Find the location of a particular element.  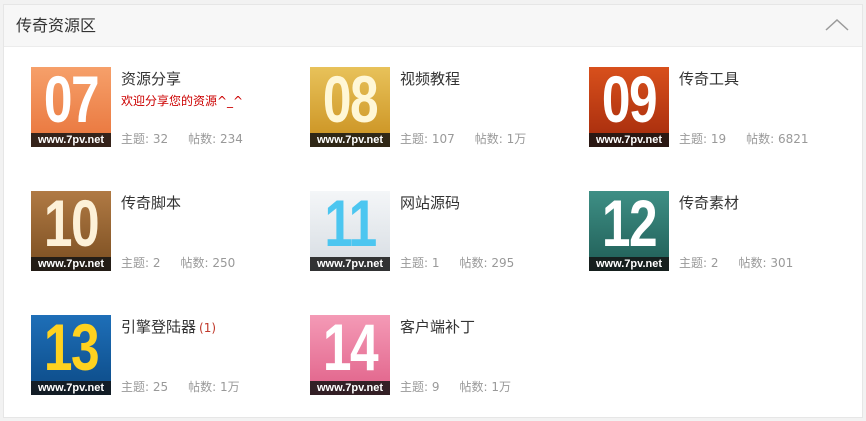

forum-stats: 主题: 32 帖数: 234 is located at coordinates (182, 139).